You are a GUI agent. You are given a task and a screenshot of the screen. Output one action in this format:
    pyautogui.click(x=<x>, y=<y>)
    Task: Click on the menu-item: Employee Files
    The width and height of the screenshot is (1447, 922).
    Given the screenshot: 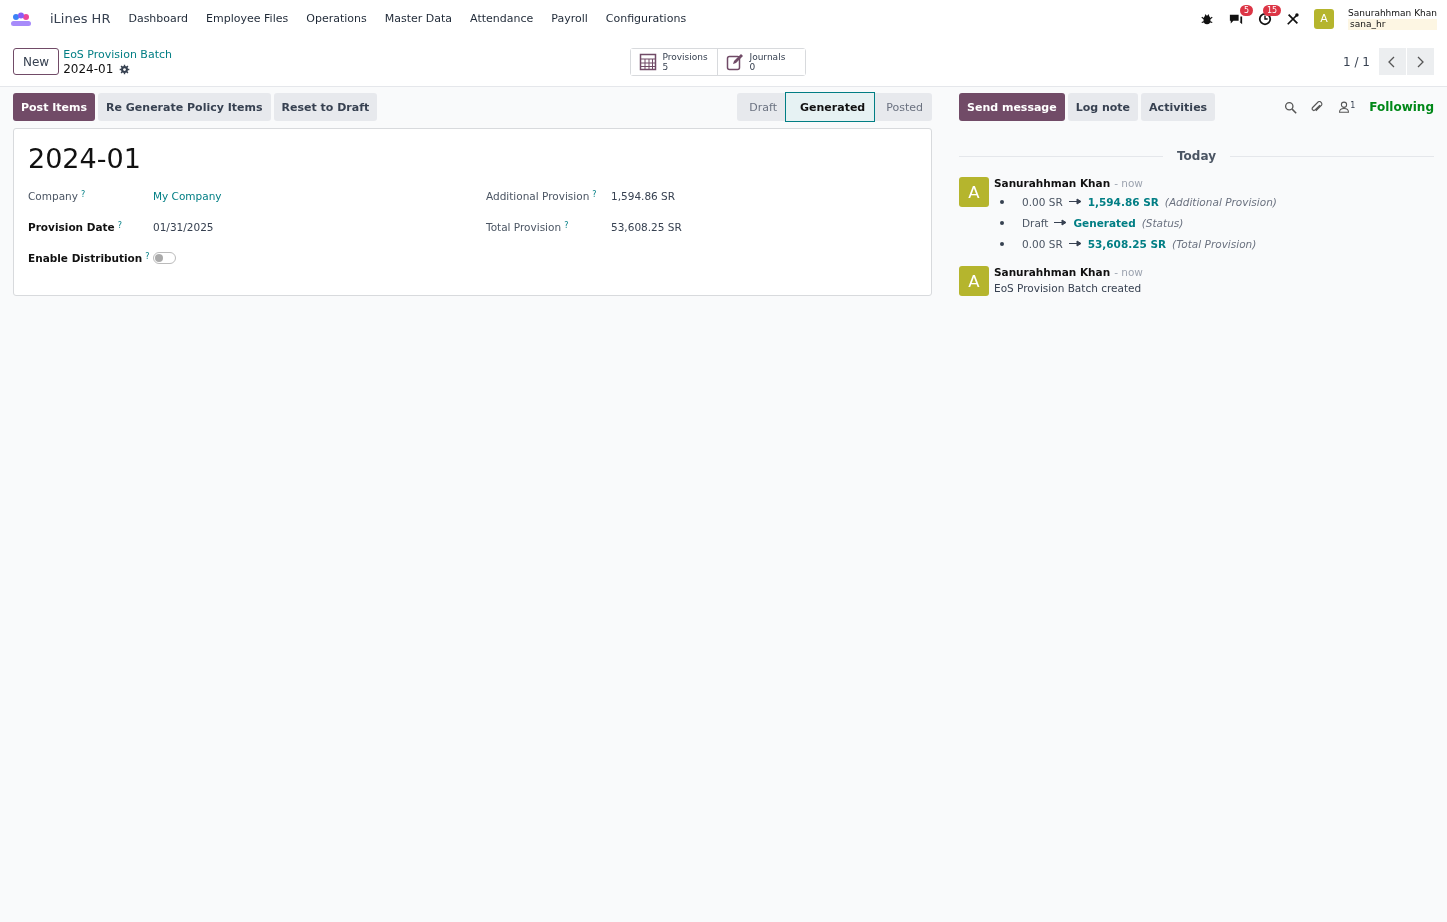 What is the action you would take?
    pyautogui.click(x=247, y=18)
    